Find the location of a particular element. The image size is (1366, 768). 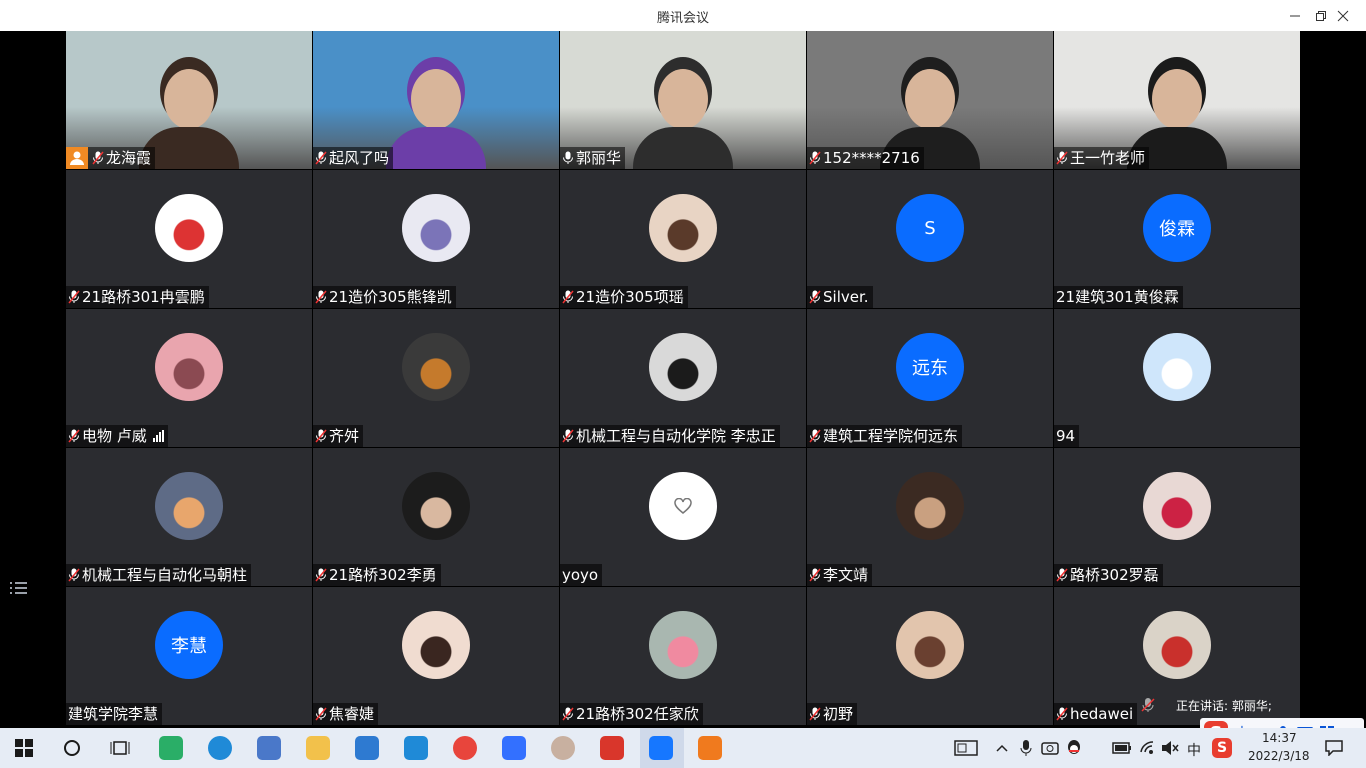

participant-tile: 21路桥302任家欣 is located at coordinates (683, 656).